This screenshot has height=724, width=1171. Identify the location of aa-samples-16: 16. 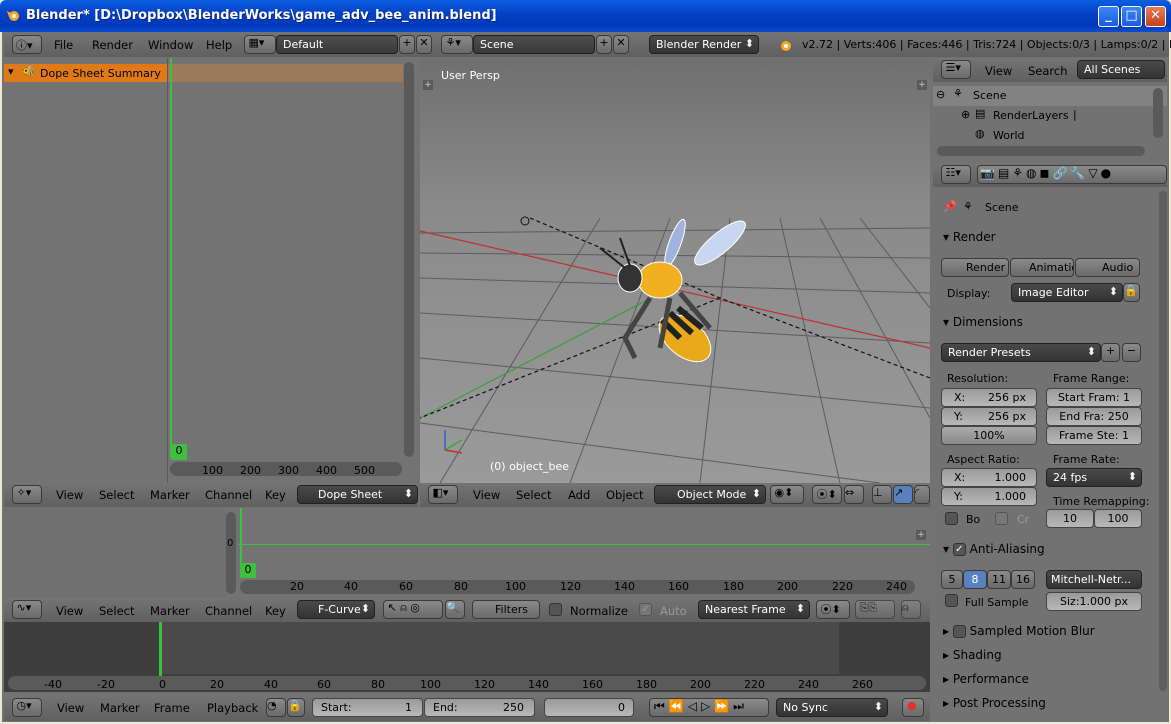
(1023, 579).